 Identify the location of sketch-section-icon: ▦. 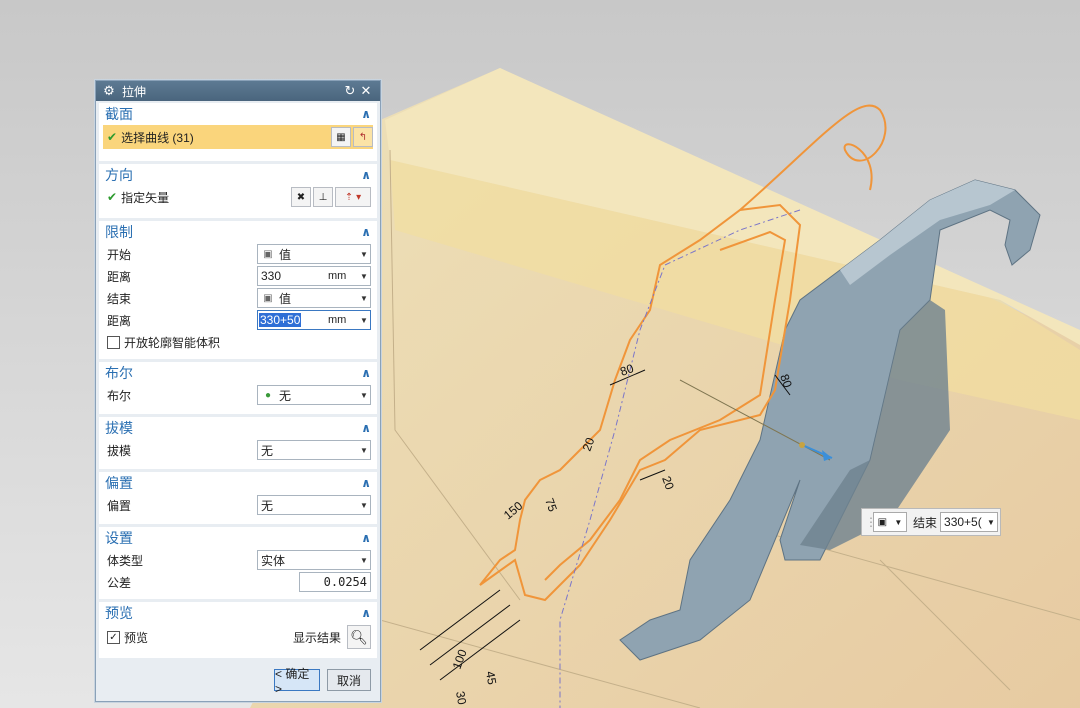
(341, 137).